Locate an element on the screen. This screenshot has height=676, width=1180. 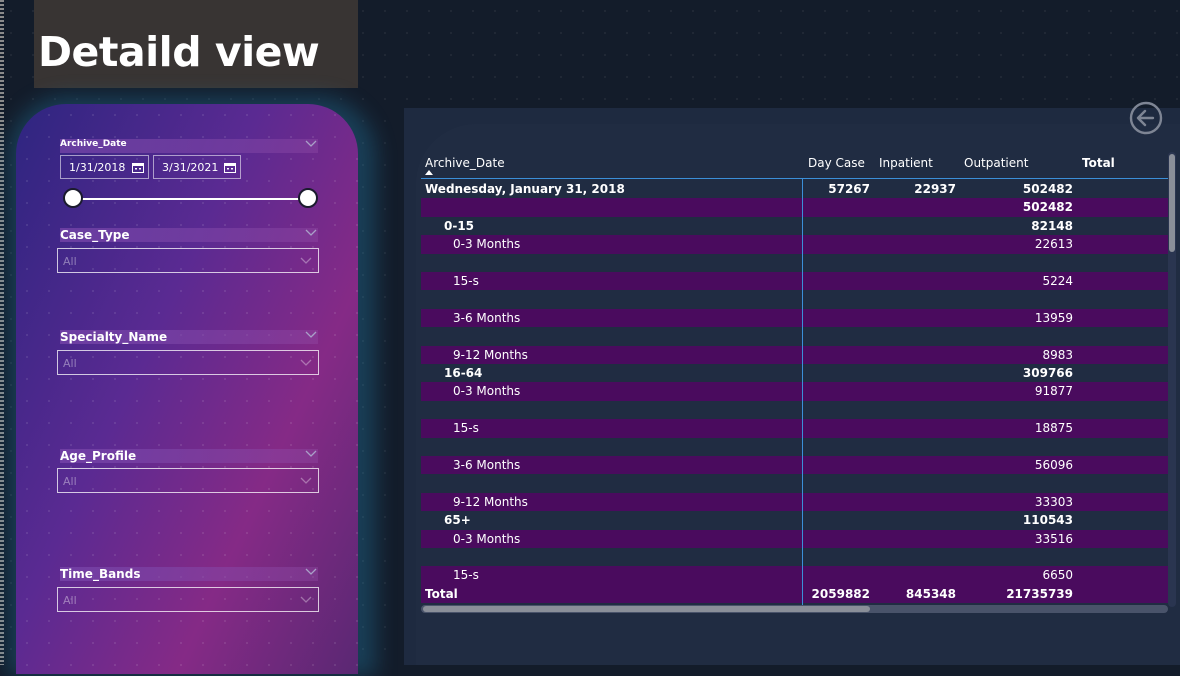
cell-outpatient: 33516 is located at coordinates (1053, 538).